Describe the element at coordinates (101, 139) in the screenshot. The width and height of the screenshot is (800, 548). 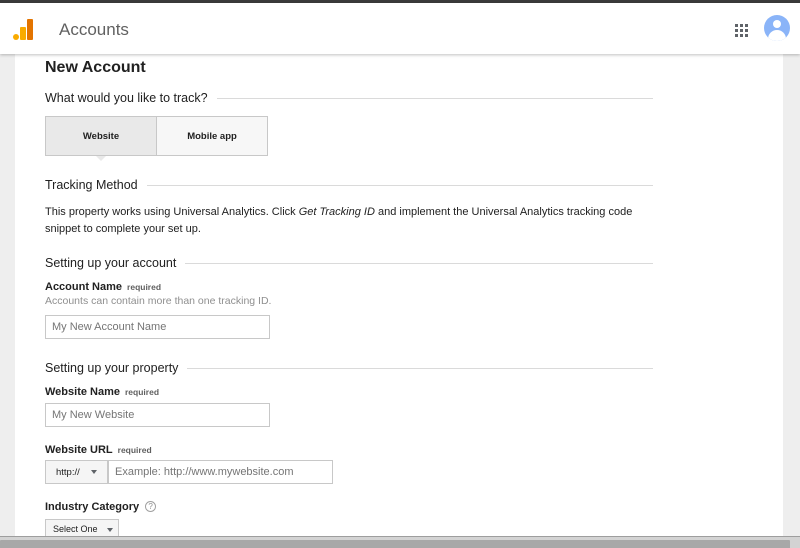
I see `track-website-option: Website` at that location.